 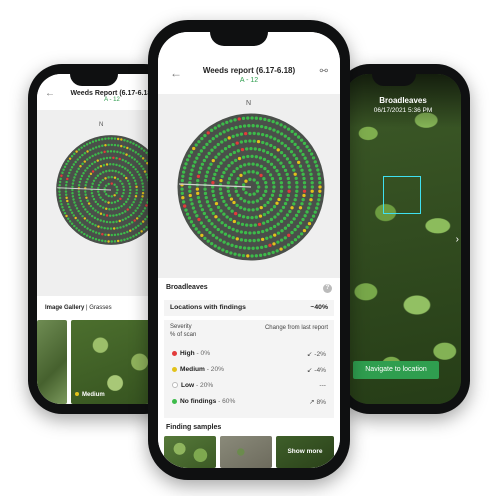 What do you see at coordinates (457, 239) in the screenshot?
I see `chevron-right-icon: ›` at bounding box center [457, 239].